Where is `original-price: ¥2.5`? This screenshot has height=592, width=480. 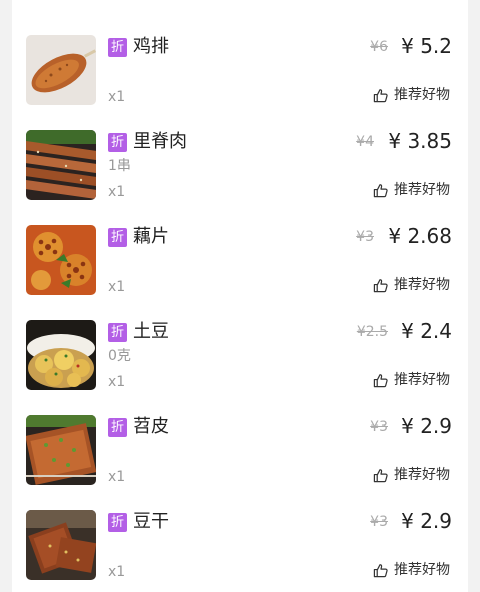 original-price: ¥2.5 is located at coordinates (372, 332).